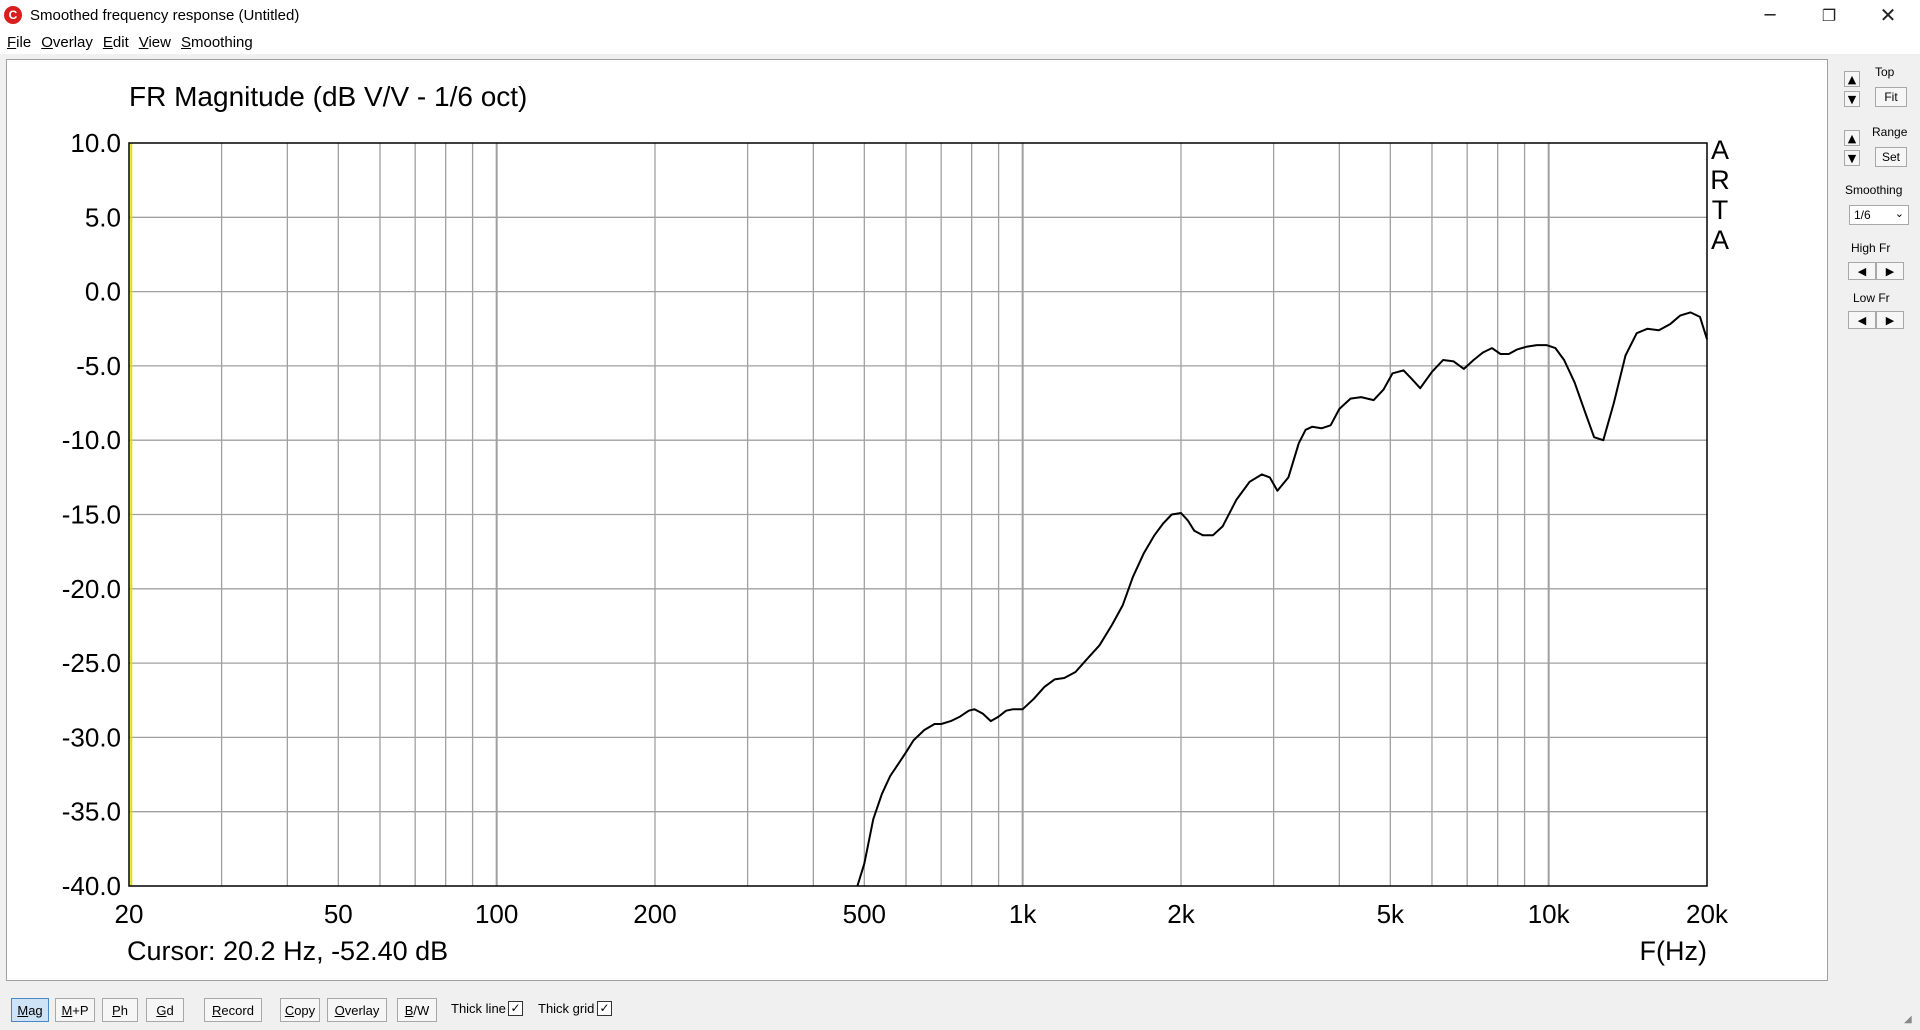 This screenshot has width=1920, height=1030. What do you see at coordinates (103, 217) in the screenshot?
I see `y-tick-label: 5.0` at bounding box center [103, 217].